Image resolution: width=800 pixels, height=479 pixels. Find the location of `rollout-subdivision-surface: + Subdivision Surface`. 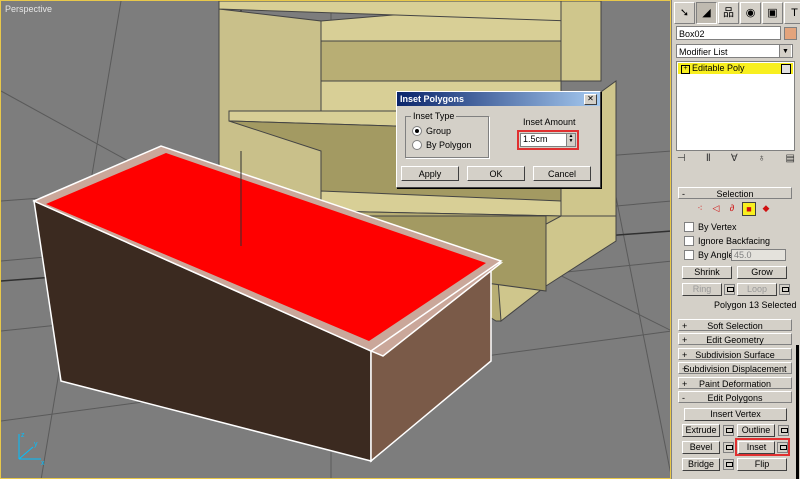

rollout-subdivision-surface: + Subdivision Surface is located at coordinates (735, 354).